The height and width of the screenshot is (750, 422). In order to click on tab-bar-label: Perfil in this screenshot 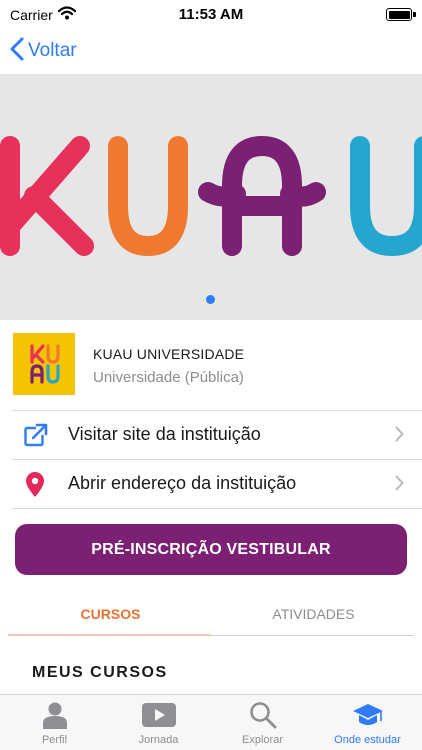, I will do `click(54, 740)`.